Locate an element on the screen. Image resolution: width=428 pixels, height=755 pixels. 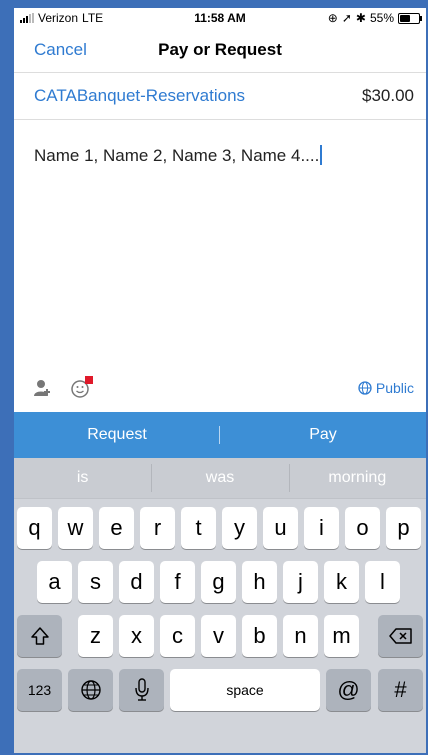
key-a: a is located at coordinates (54, 582).